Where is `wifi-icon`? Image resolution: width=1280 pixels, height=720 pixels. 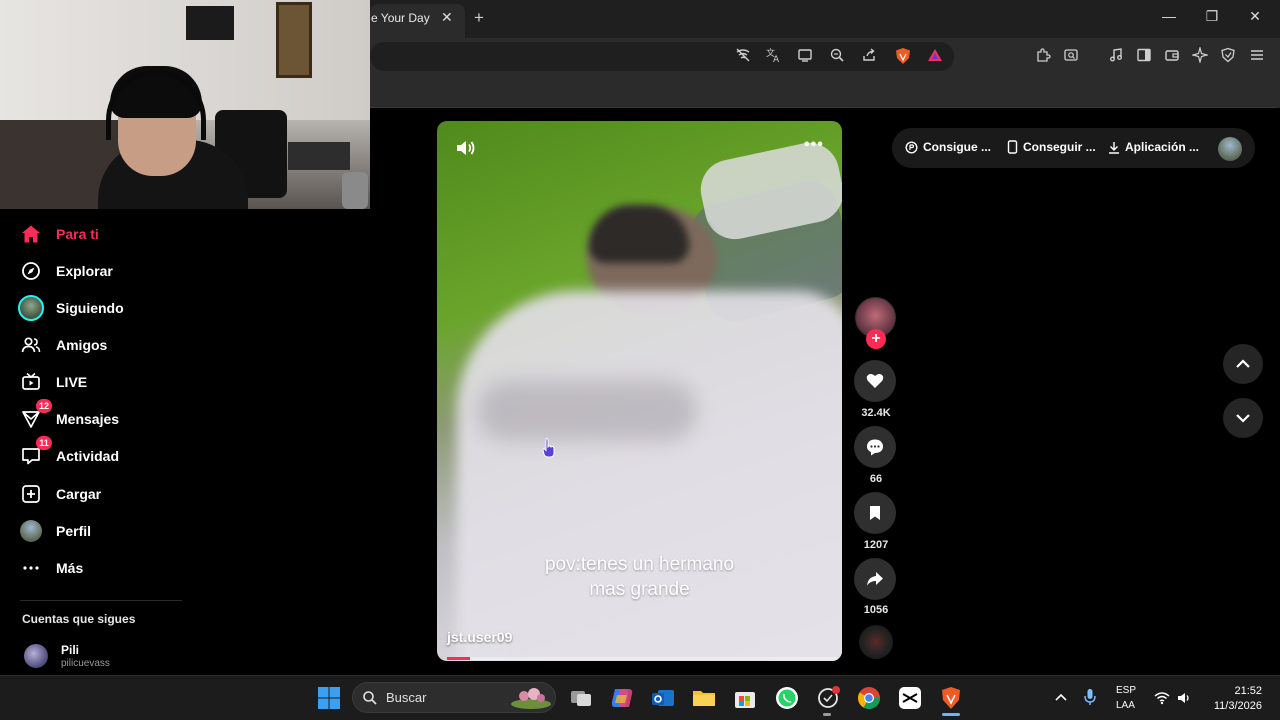 wifi-icon is located at coordinates (1162, 700).